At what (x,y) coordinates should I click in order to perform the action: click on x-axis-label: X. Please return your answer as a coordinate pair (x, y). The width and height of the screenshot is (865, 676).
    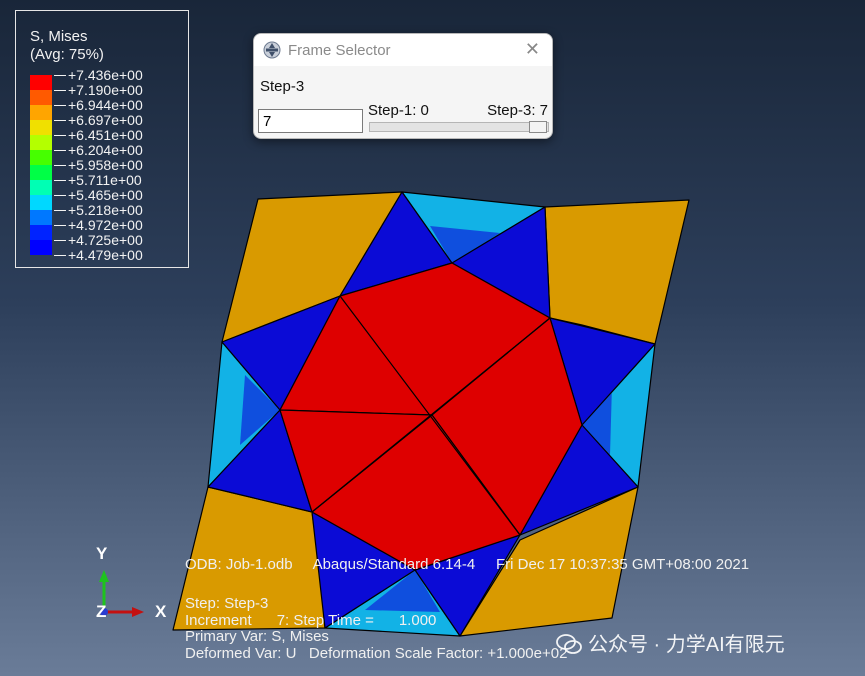
    Looking at the image, I should click on (161, 611).